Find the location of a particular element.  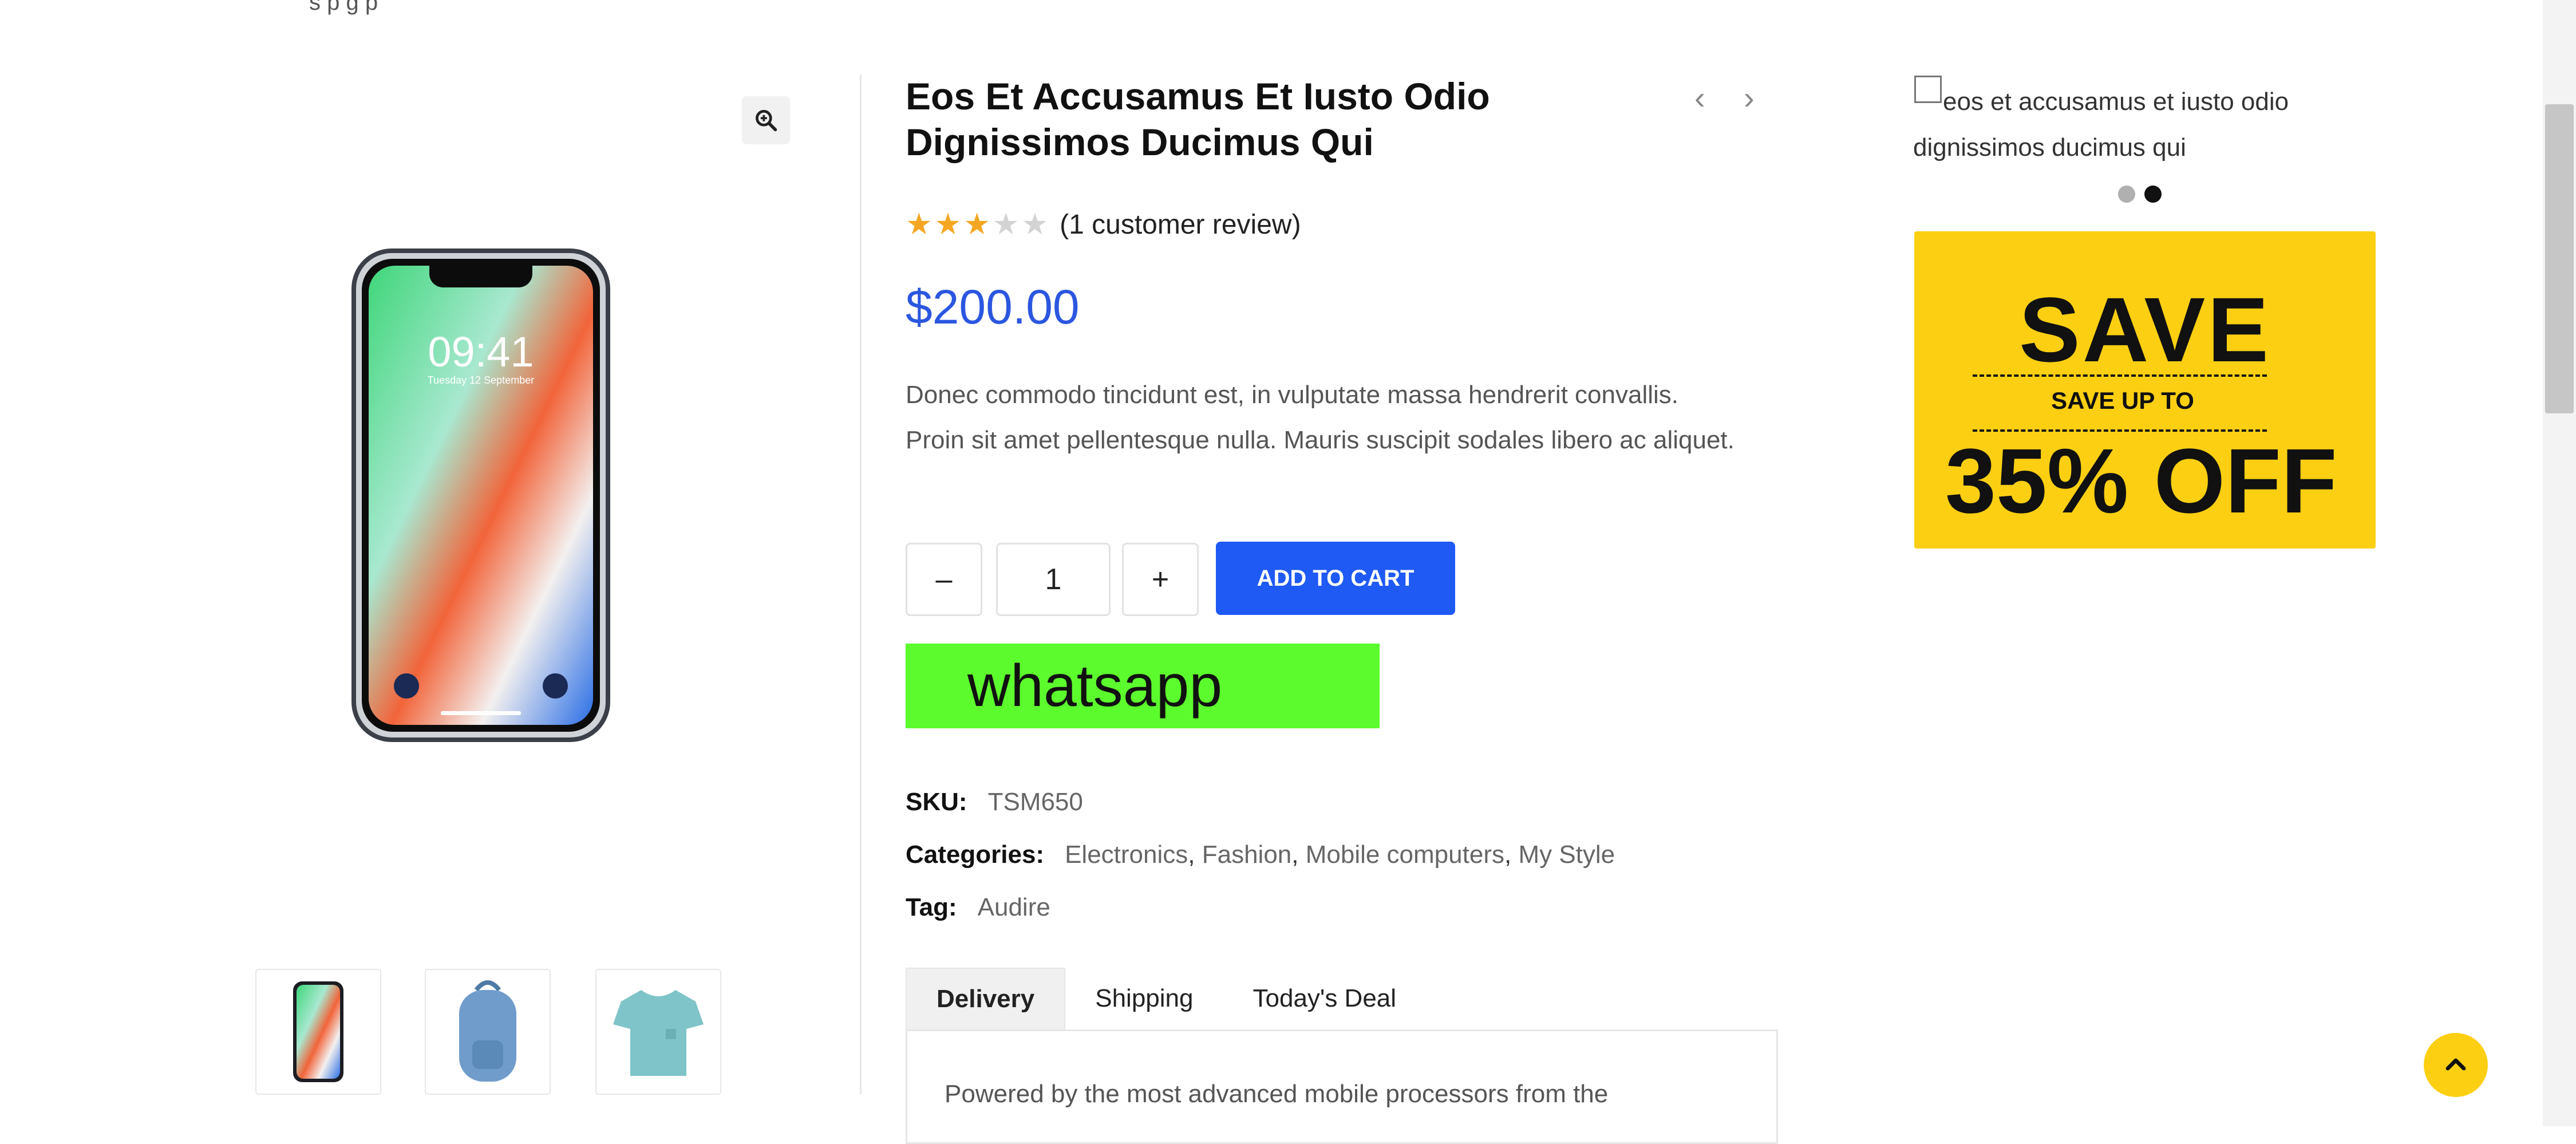

promo-divider is located at coordinates (2120, 375).